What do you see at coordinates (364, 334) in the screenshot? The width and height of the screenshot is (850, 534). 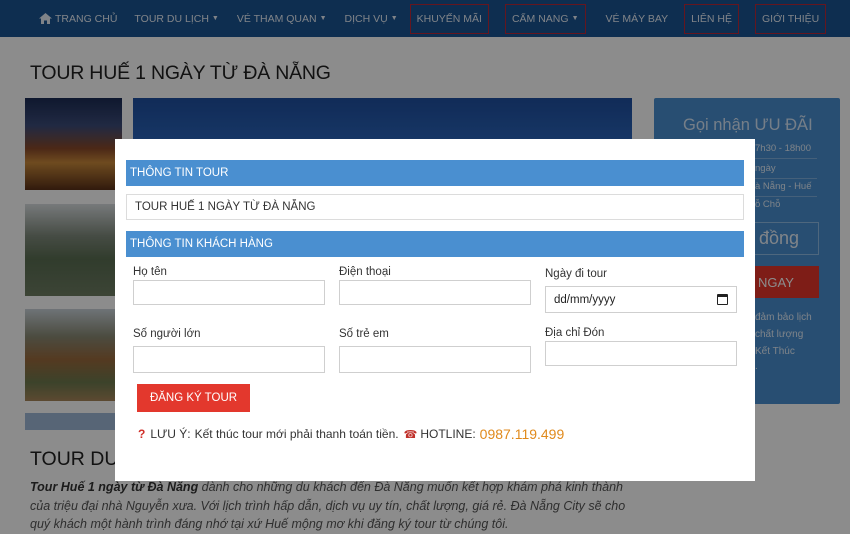 I see `children-label: Số trẻ em` at bounding box center [364, 334].